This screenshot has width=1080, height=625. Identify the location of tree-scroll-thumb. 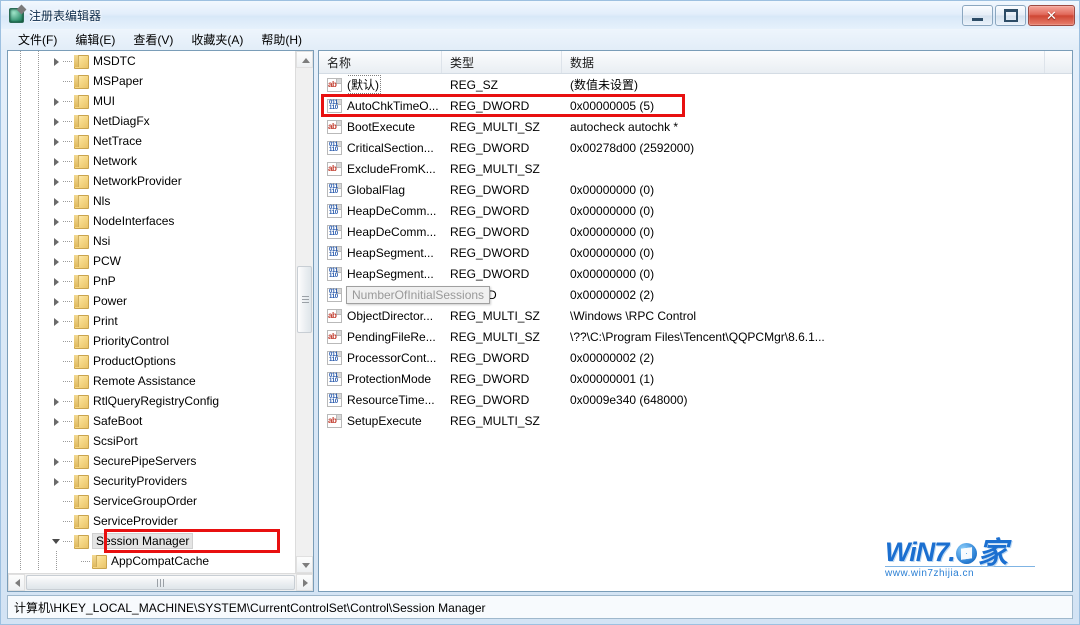
(304, 299).